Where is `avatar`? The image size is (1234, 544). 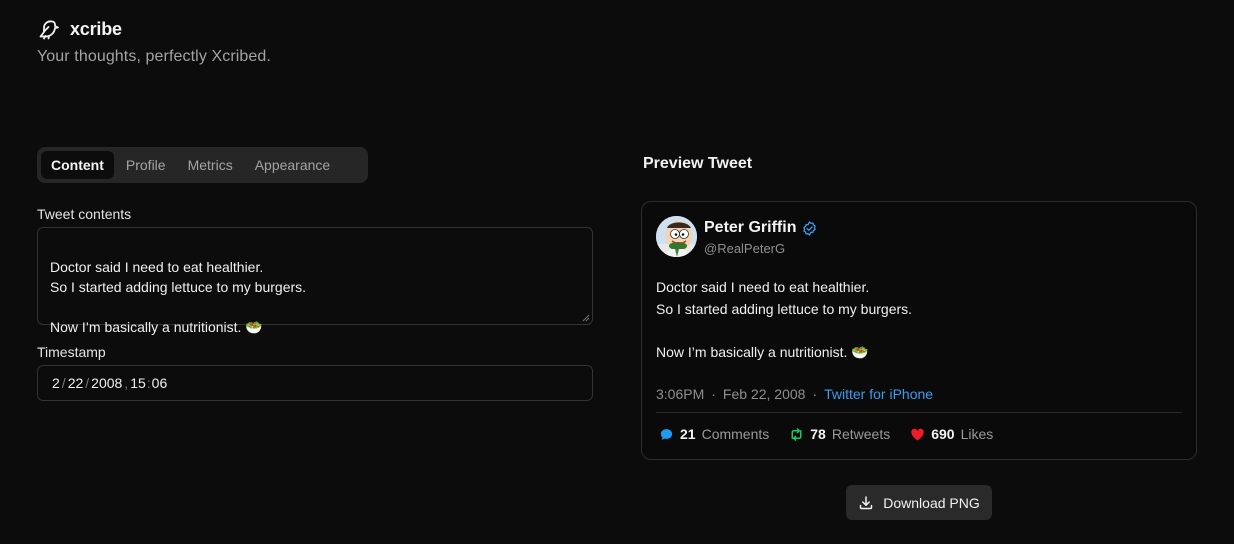
avatar is located at coordinates (676, 236).